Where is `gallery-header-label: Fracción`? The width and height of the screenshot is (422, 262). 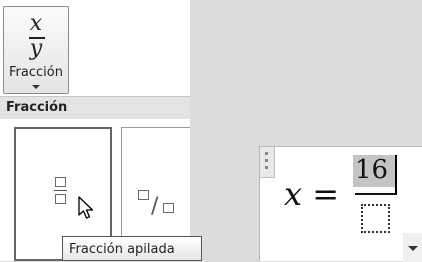
gallery-header-label: Fracción is located at coordinates (37, 107).